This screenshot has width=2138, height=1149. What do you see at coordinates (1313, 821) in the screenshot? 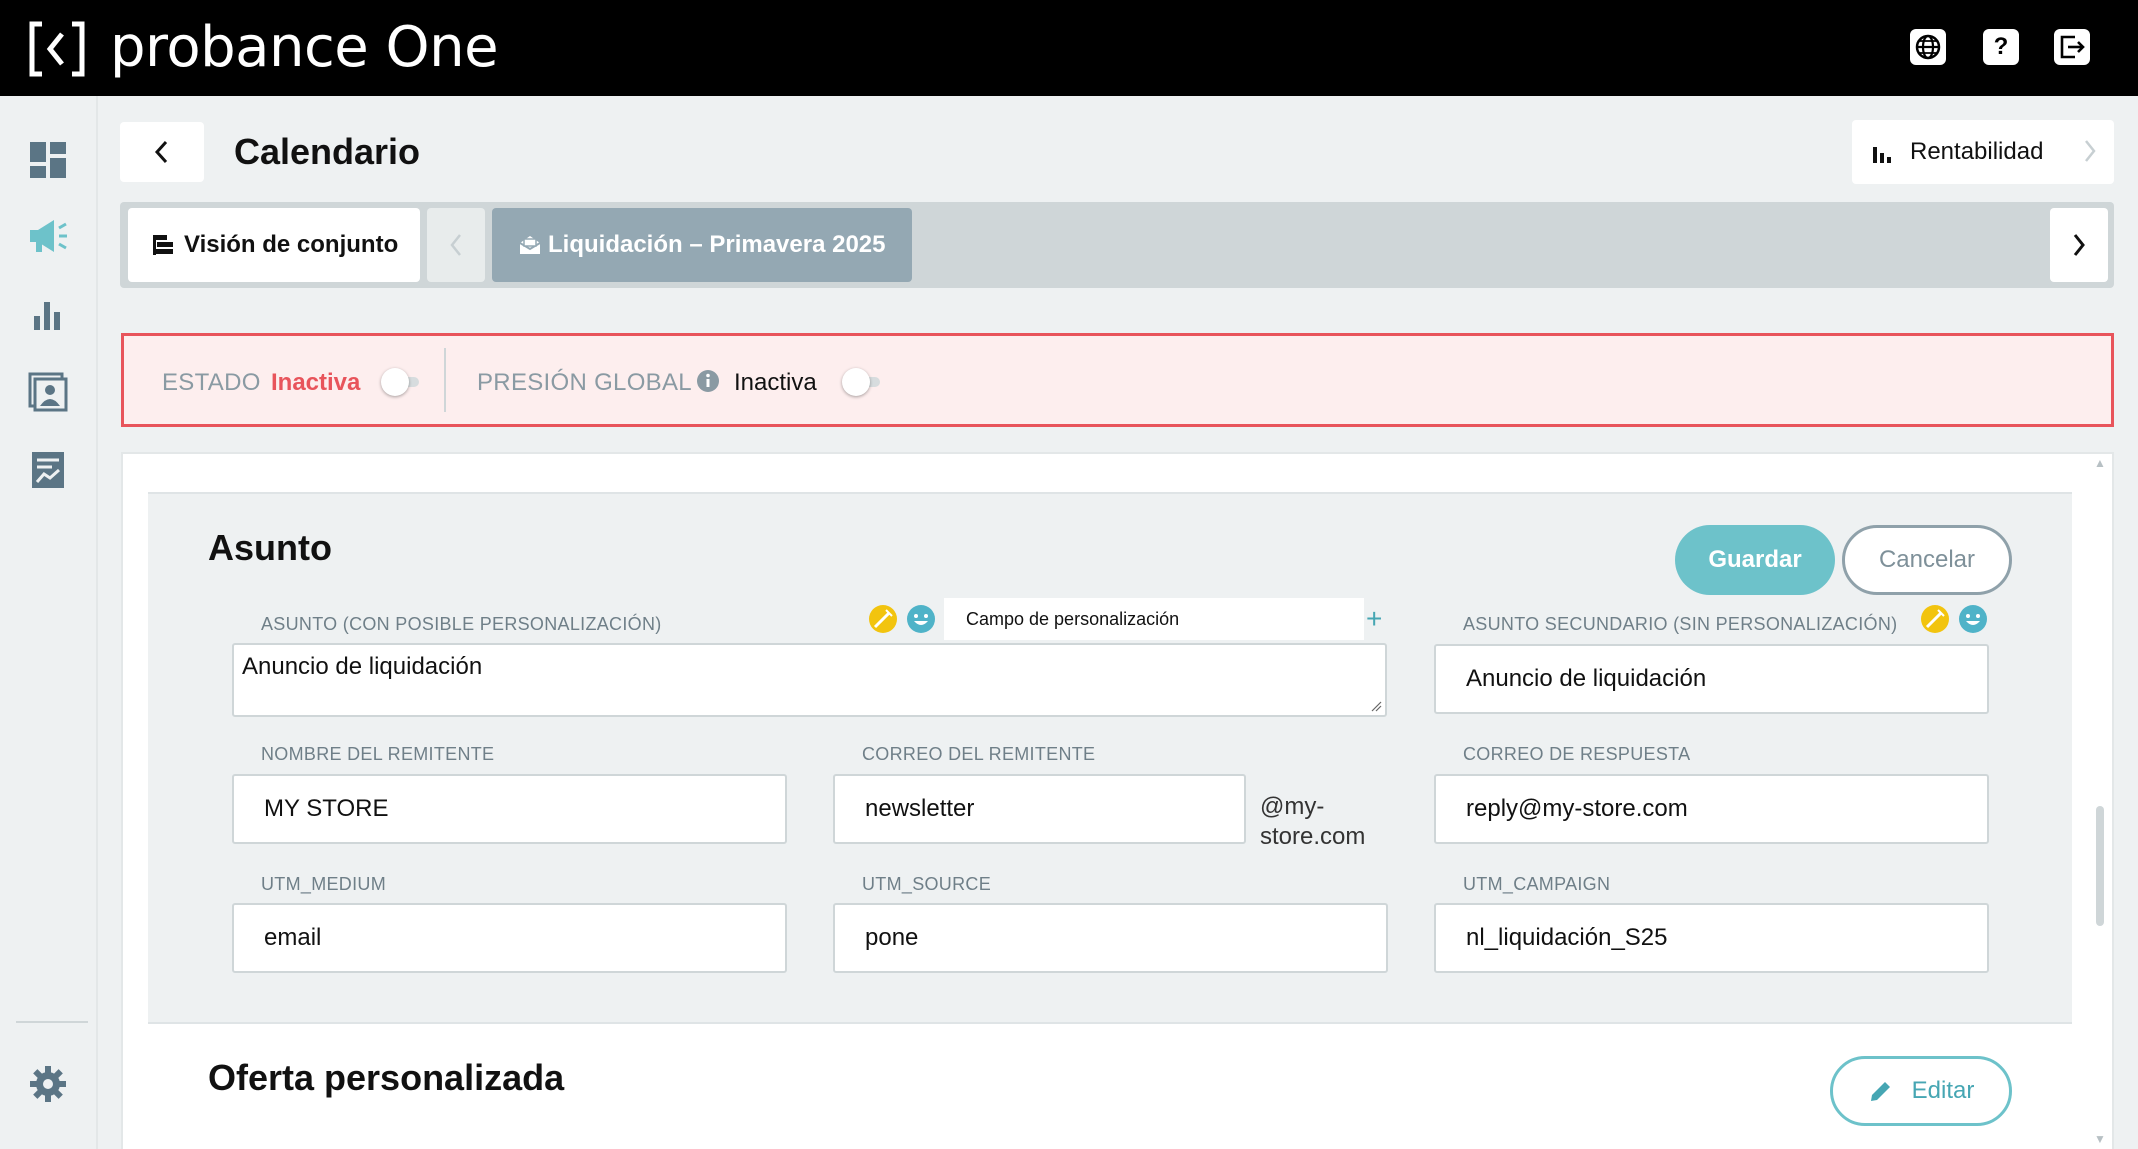
I see `sender-email-domain: @my-store.com` at bounding box center [1313, 821].